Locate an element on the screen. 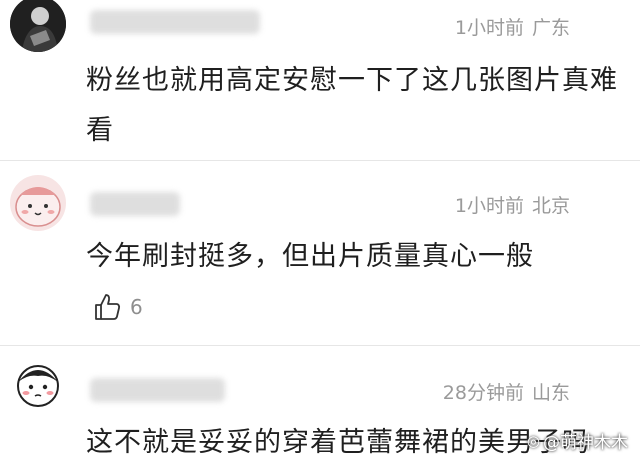 The height and width of the screenshot is (471, 640). watermark: ◎ @萌神木木 is located at coordinates (577, 441).